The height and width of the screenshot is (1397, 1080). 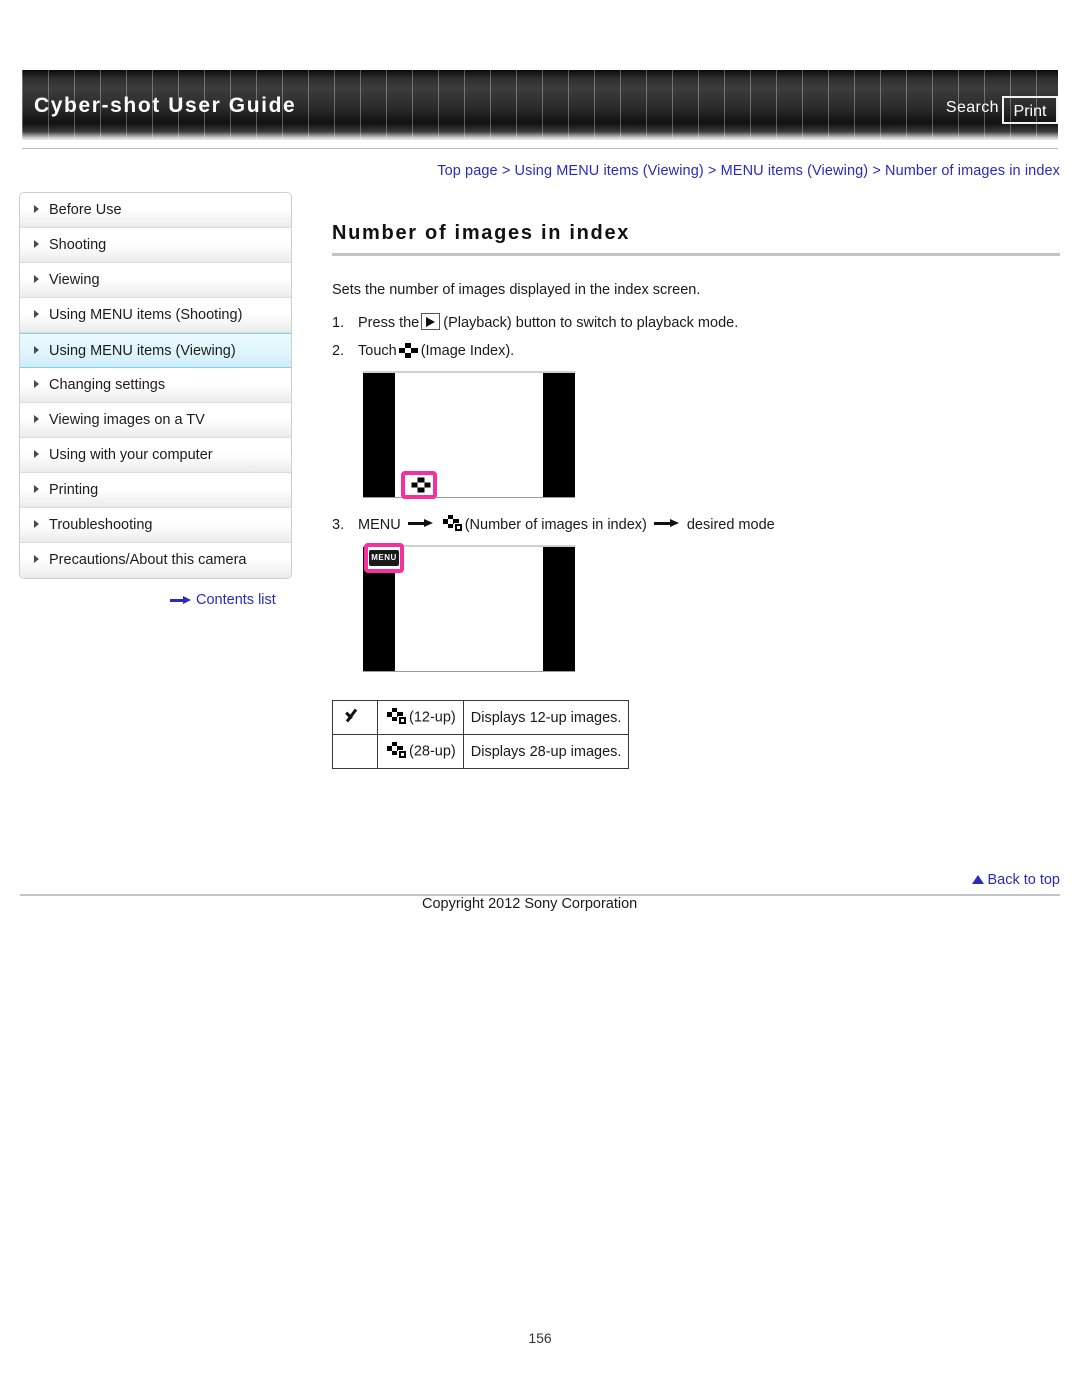 What do you see at coordinates (379, 524) in the screenshot?
I see `step-text-pre: MENU` at bounding box center [379, 524].